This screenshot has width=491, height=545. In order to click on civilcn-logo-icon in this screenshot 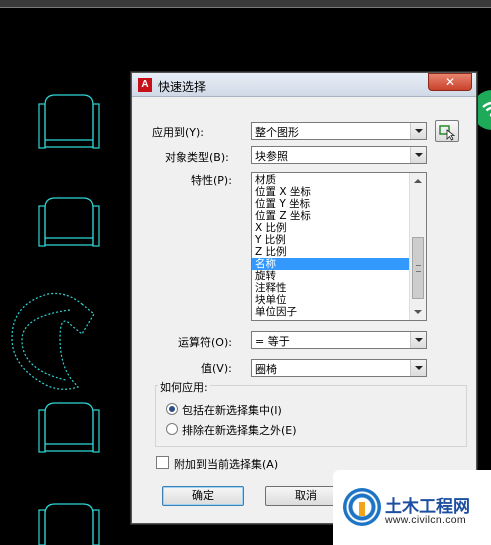, I will do `click(362, 507)`.